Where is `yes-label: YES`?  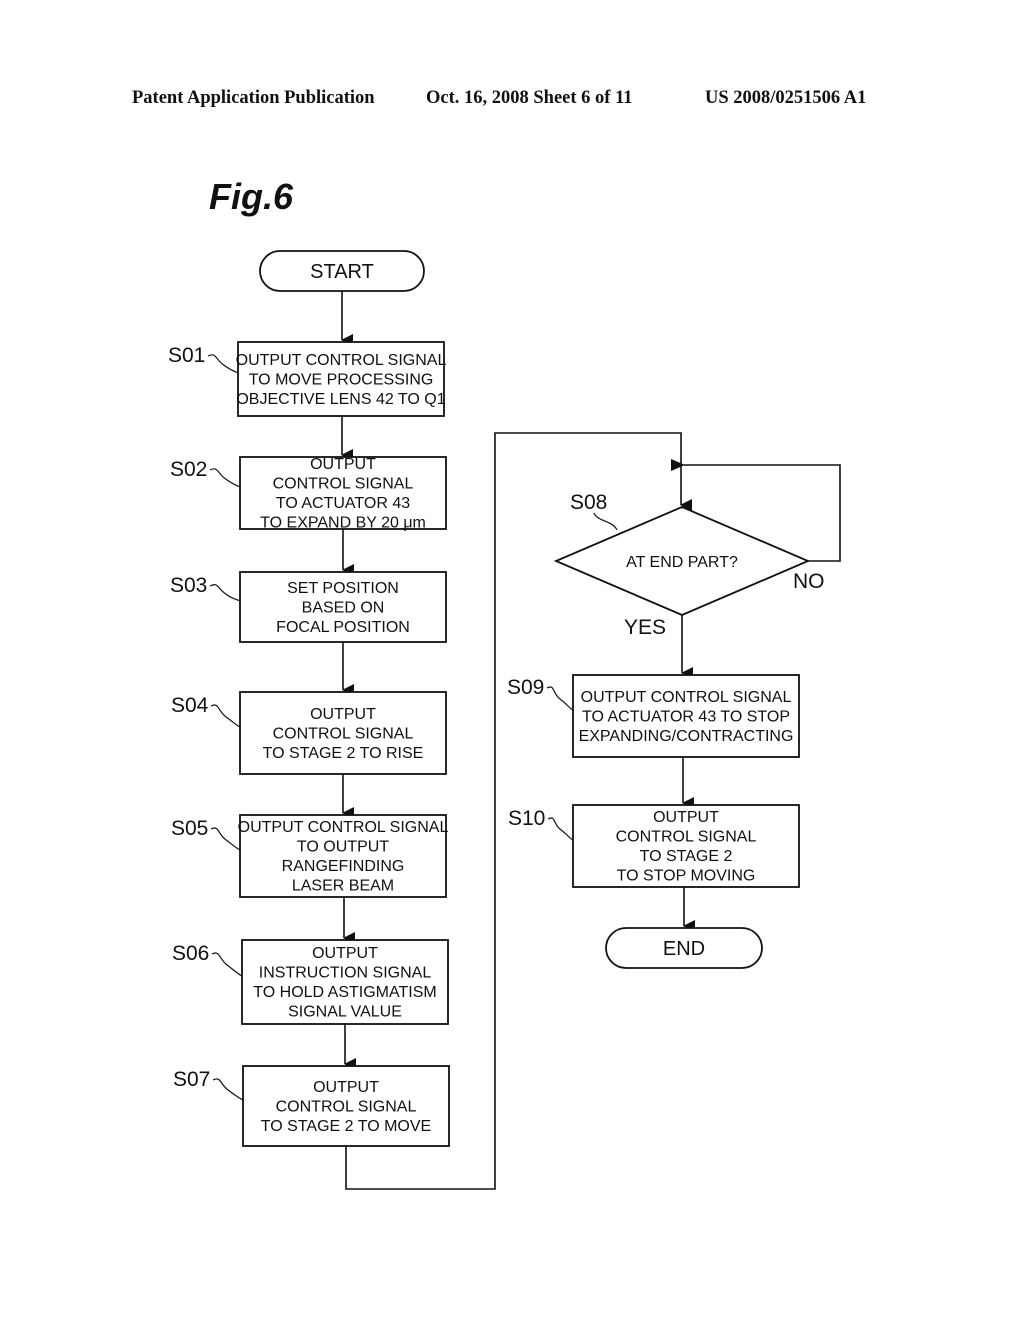 yes-label: YES is located at coordinates (645, 627).